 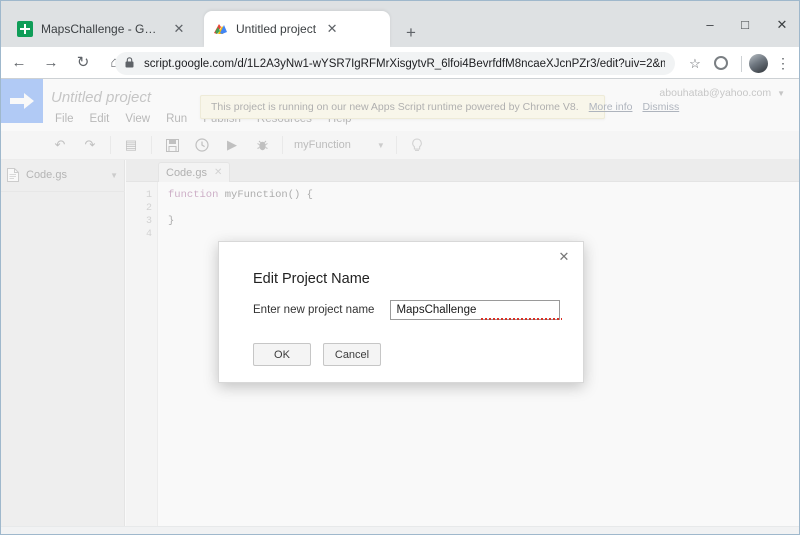 I want to click on apps-script-icon, so click(x=220, y=29).